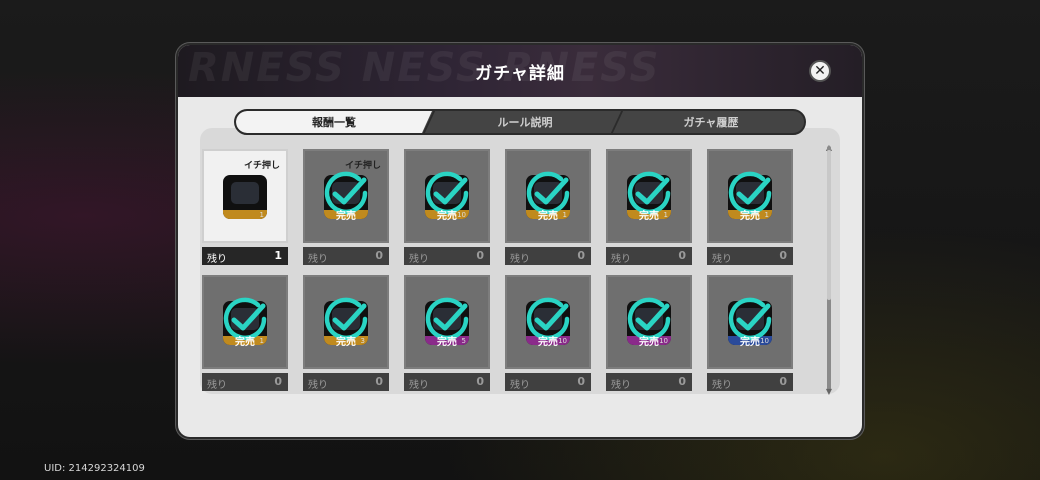 The image size is (1040, 480). Describe the element at coordinates (829, 225) in the screenshot. I see `scrollbar-thumb` at that location.